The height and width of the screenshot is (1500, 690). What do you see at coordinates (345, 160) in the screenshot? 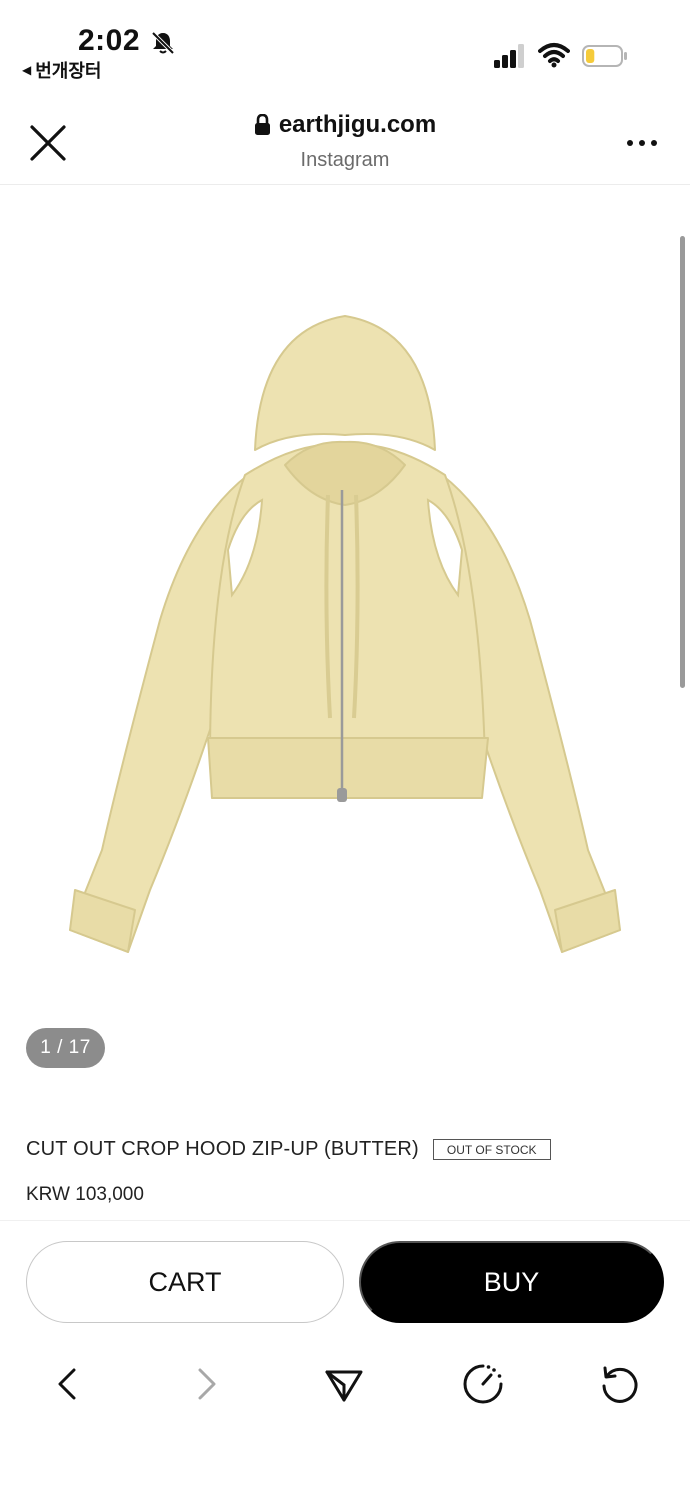
I see `source-label: Instagram` at bounding box center [345, 160].